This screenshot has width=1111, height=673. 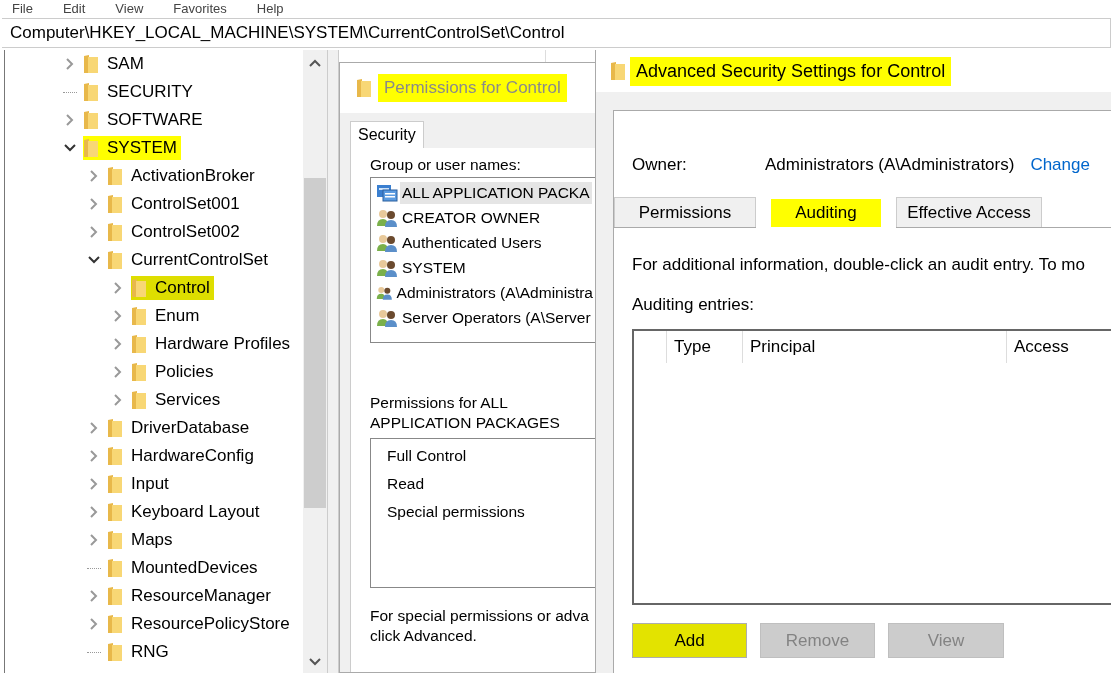 I want to click on scroll-up-icon, so click(x=315, y=63).